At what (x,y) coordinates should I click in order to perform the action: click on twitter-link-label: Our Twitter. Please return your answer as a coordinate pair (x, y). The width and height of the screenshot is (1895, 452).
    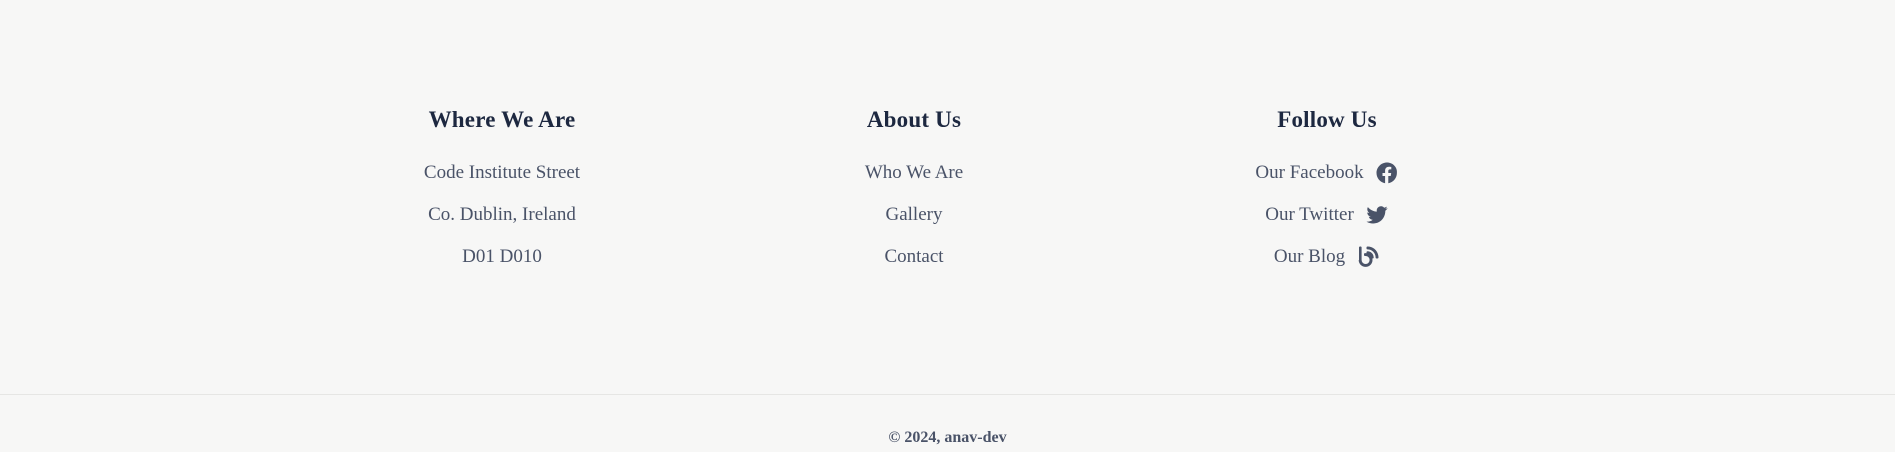
    Looking at the image, I should click on (1309, 214).